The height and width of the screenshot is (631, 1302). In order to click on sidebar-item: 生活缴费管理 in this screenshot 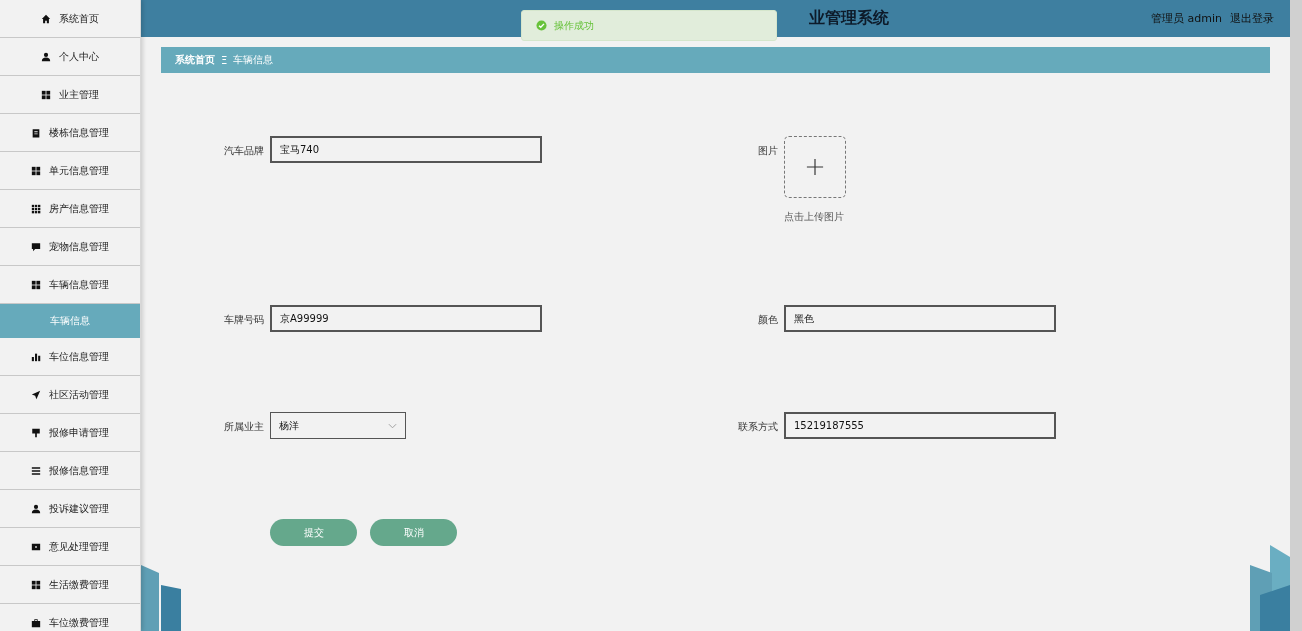, I will do `click(70, 585)`.